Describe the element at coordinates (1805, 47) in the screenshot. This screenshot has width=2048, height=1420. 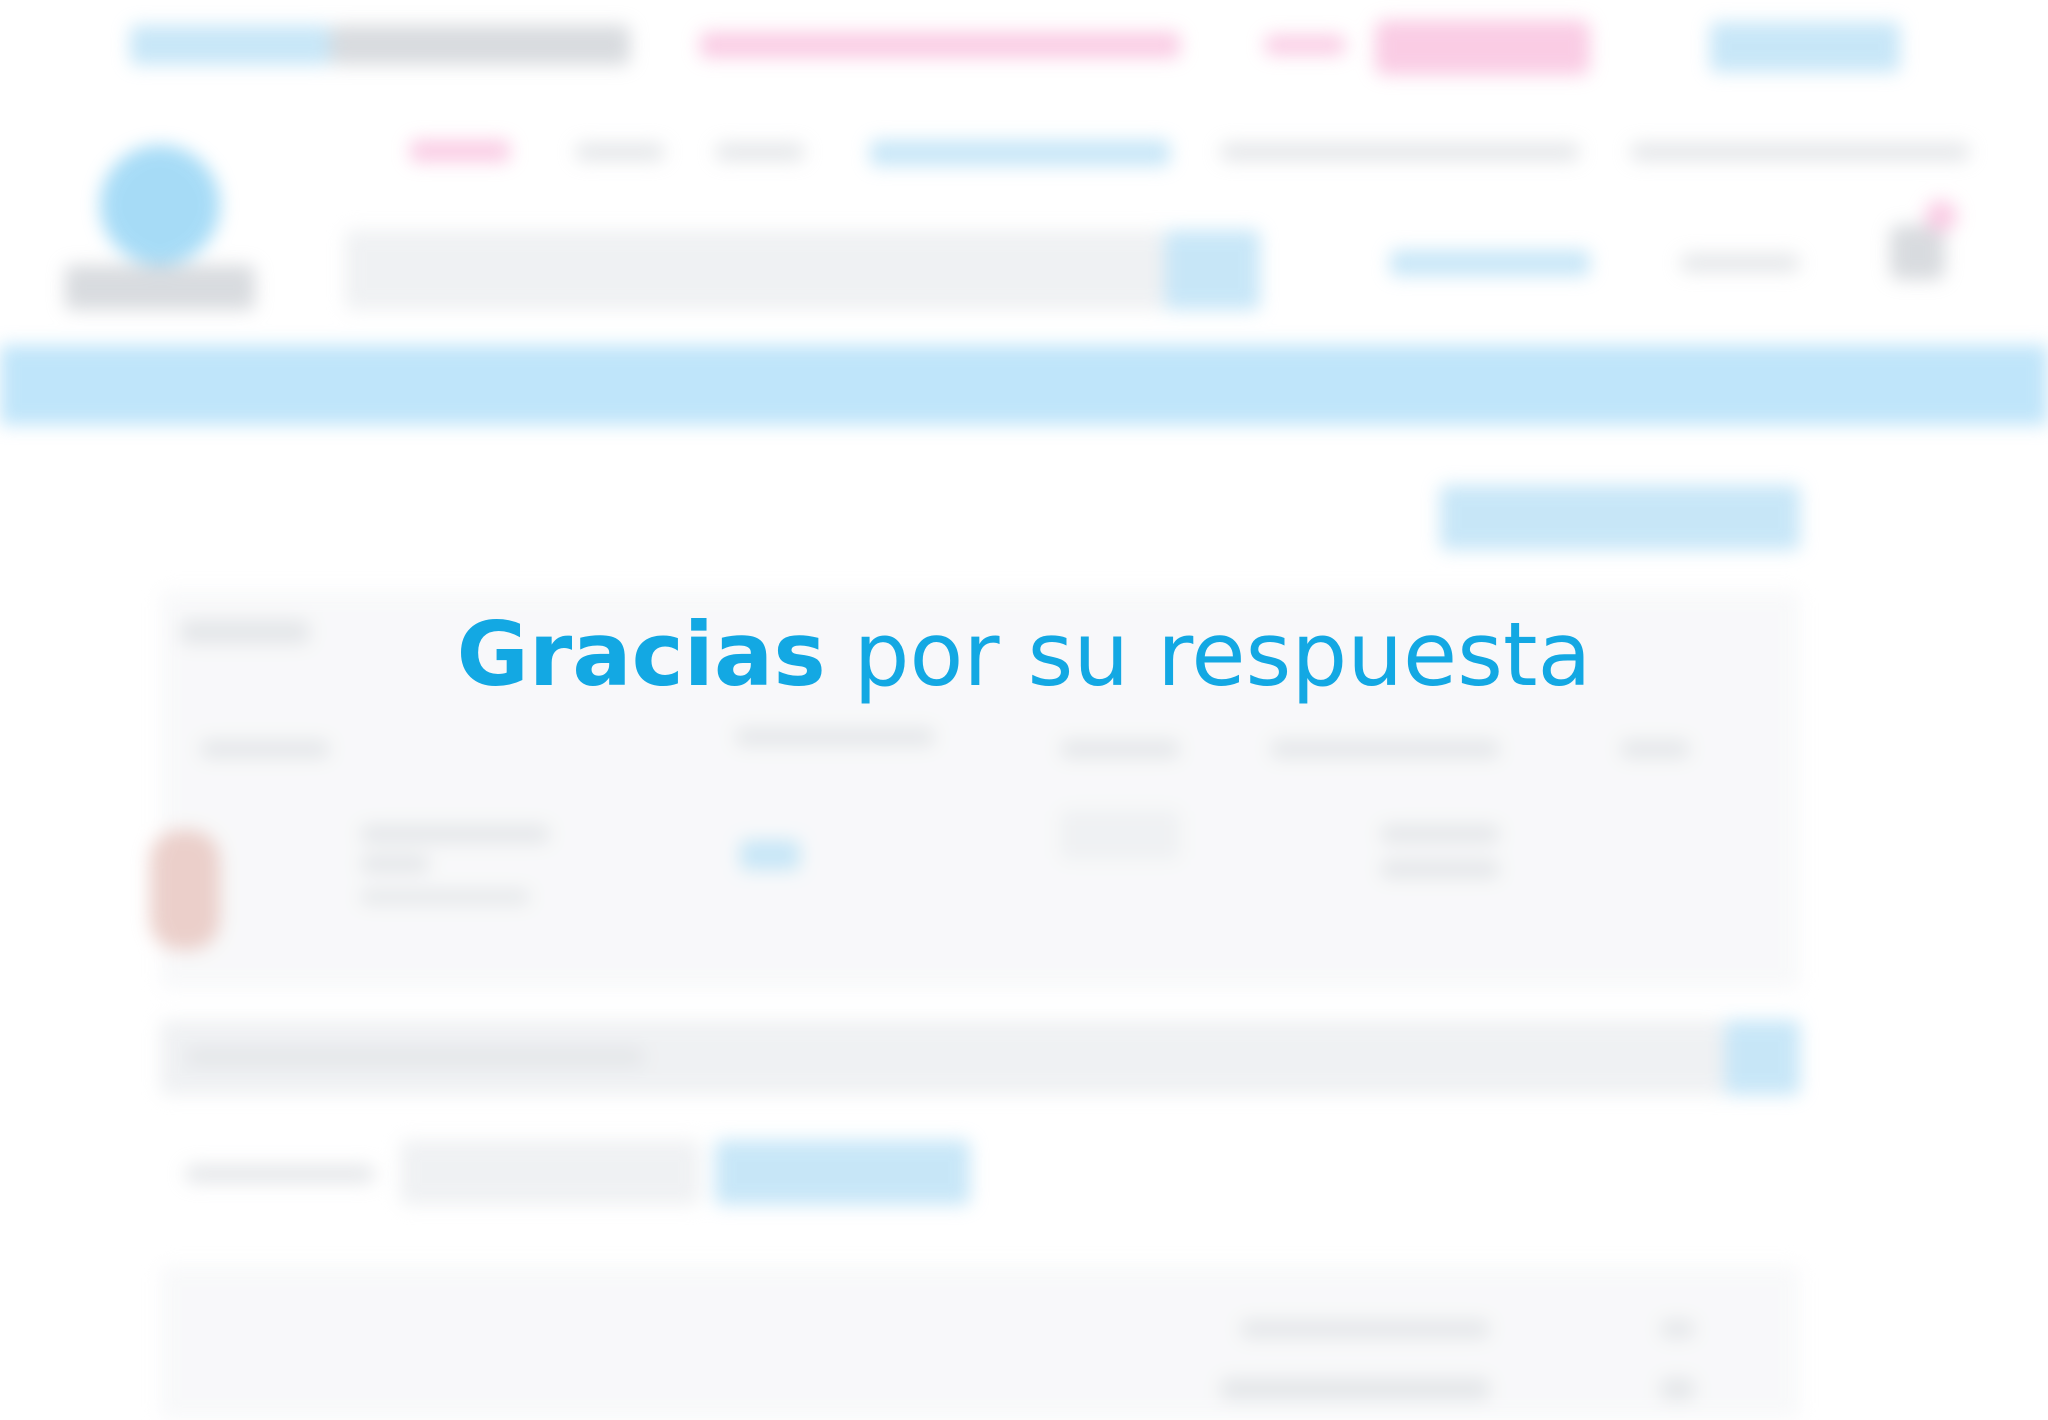
I see `promo-cta-placeholder` at that location.